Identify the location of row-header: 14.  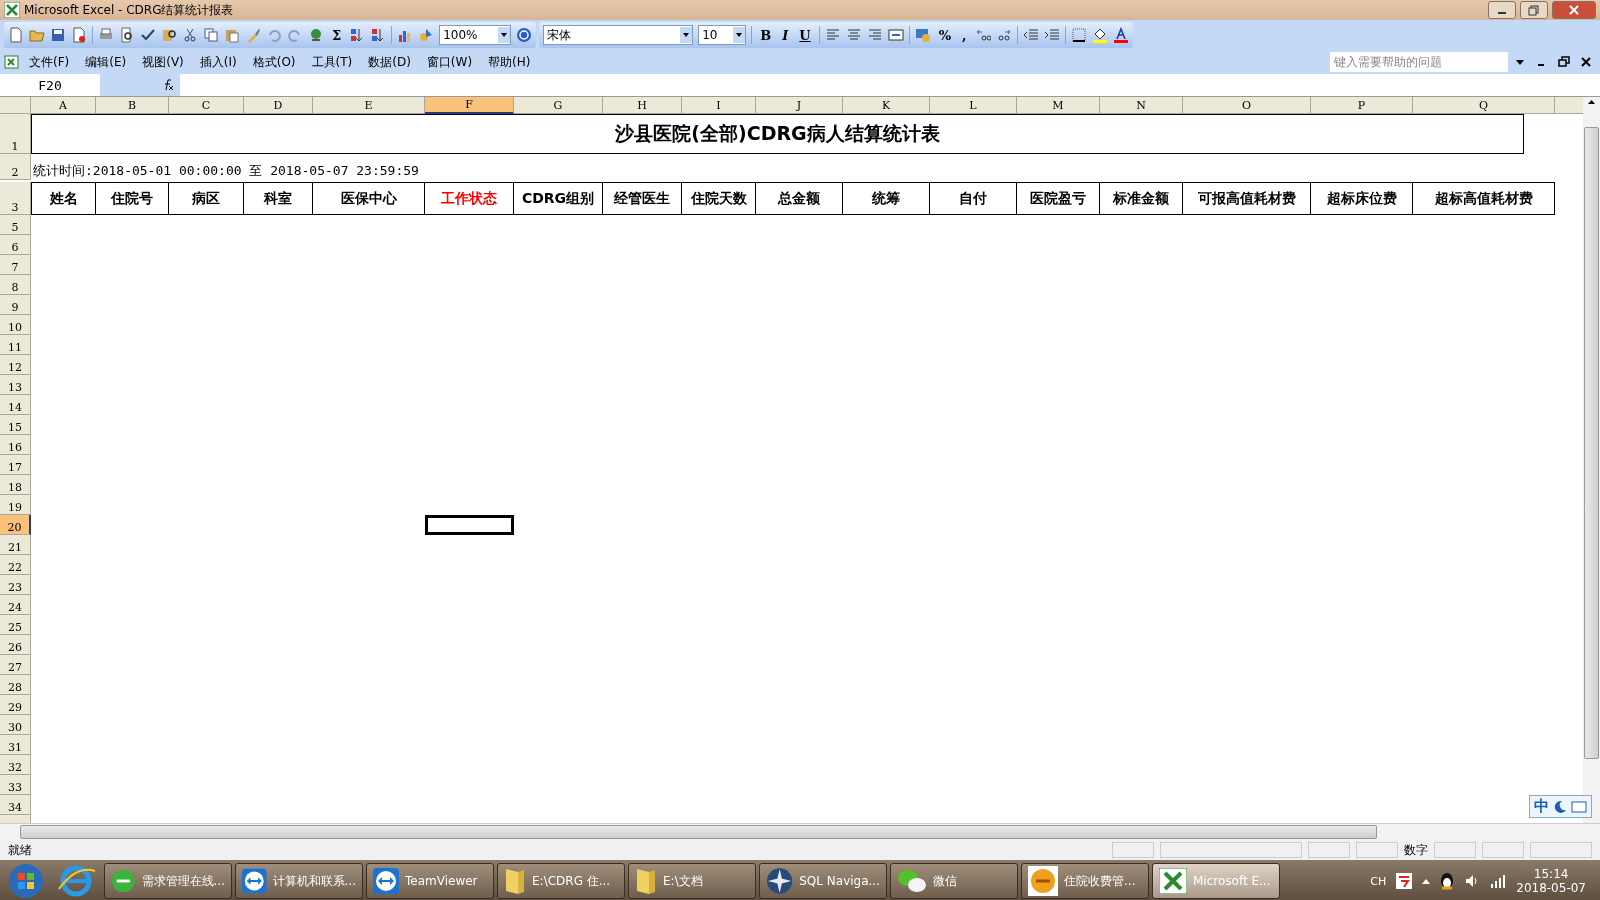
(15, 405).